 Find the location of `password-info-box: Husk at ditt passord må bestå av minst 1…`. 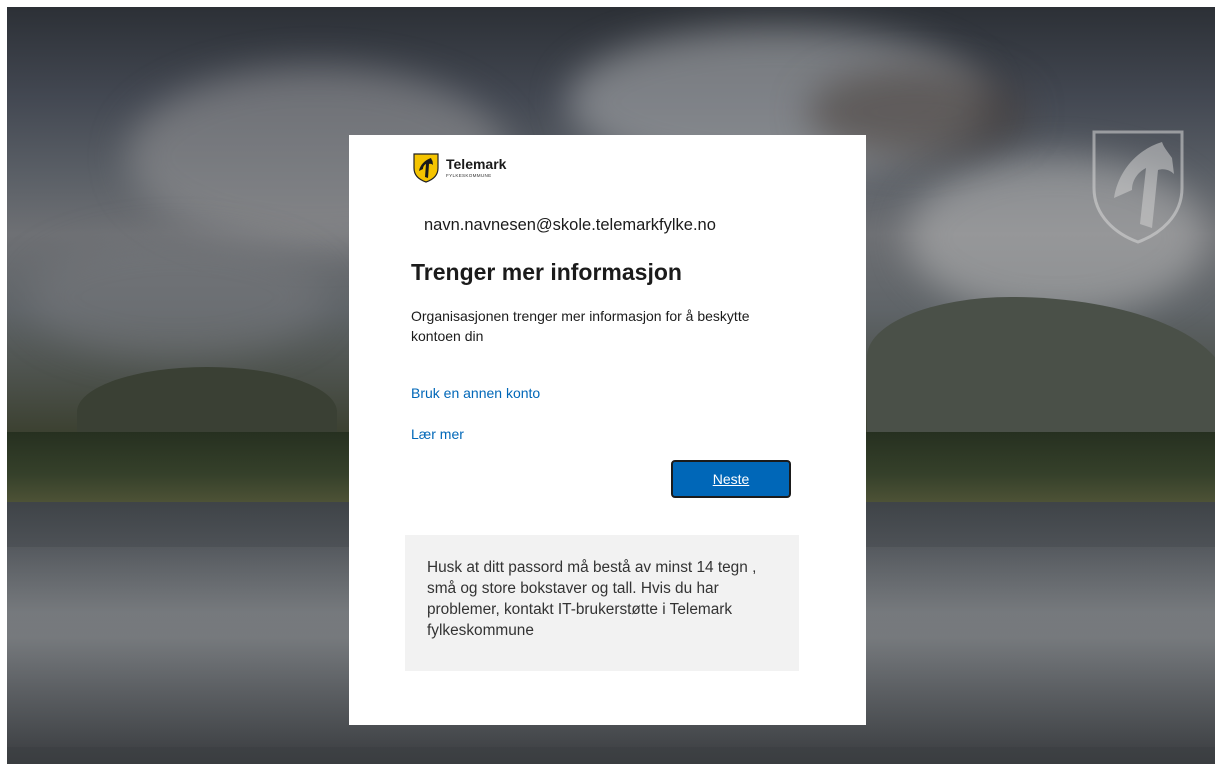

password-info-box: Husk at ditt passord må bestå av minst 1… is located at coordinates (602, 603).